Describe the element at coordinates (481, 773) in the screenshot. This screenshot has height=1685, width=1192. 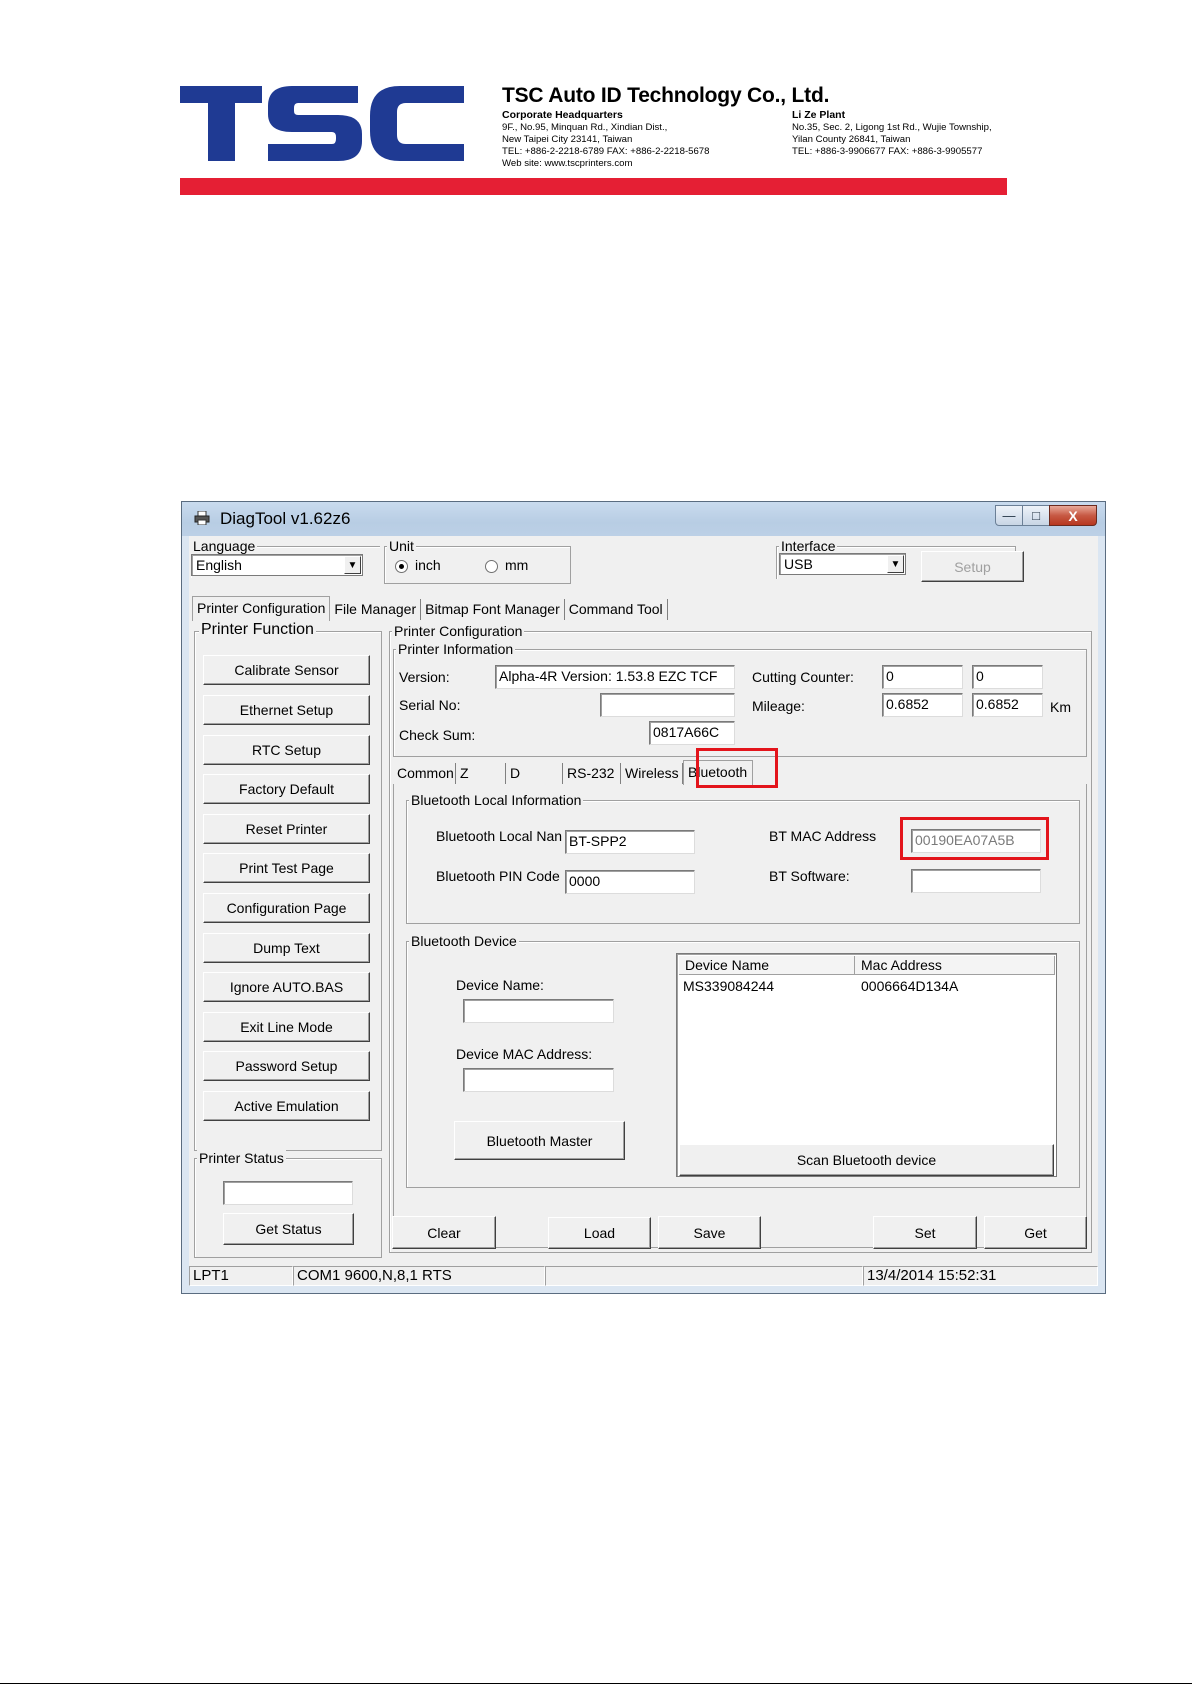
I see `tab-z: Z` at that location.